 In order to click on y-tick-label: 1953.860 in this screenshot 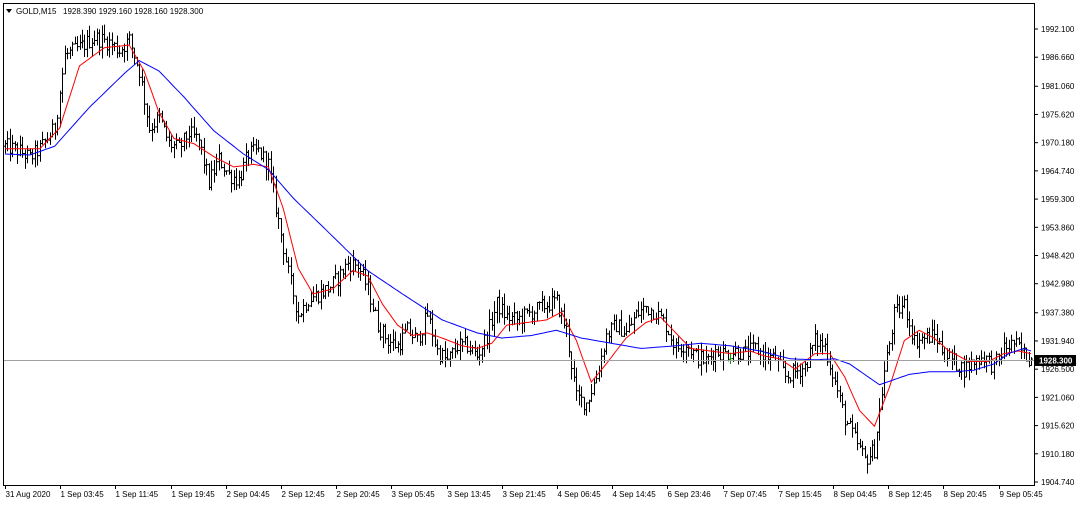, I will do `click(1058, 227)`.